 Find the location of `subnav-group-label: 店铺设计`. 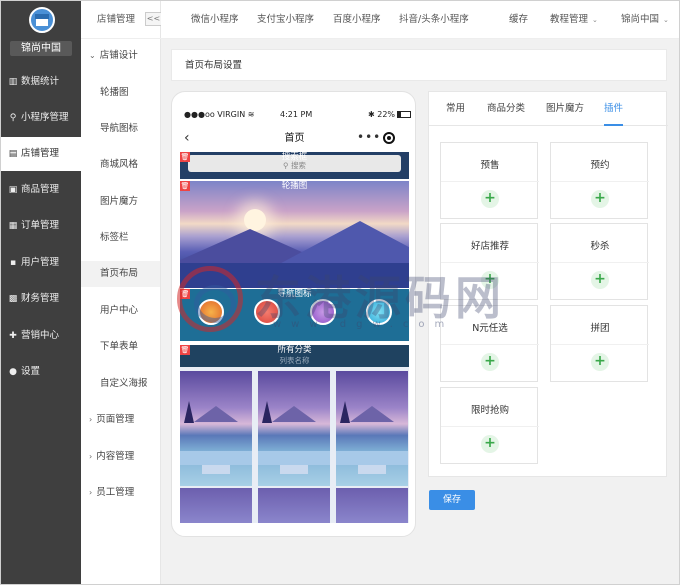

subnav-group-label: 店铺设计 is located at coordinates (118, 55).